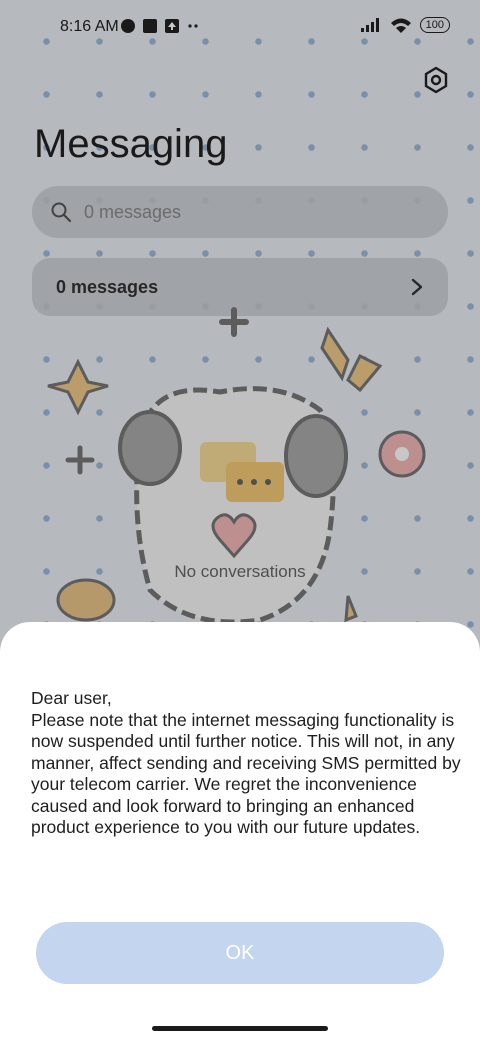 This screenshot has height=1040, width=480. What do you see at coordinates (240, 1028) in the screenshot?
I see `home-indicator` at bounding box center [240, 1028].